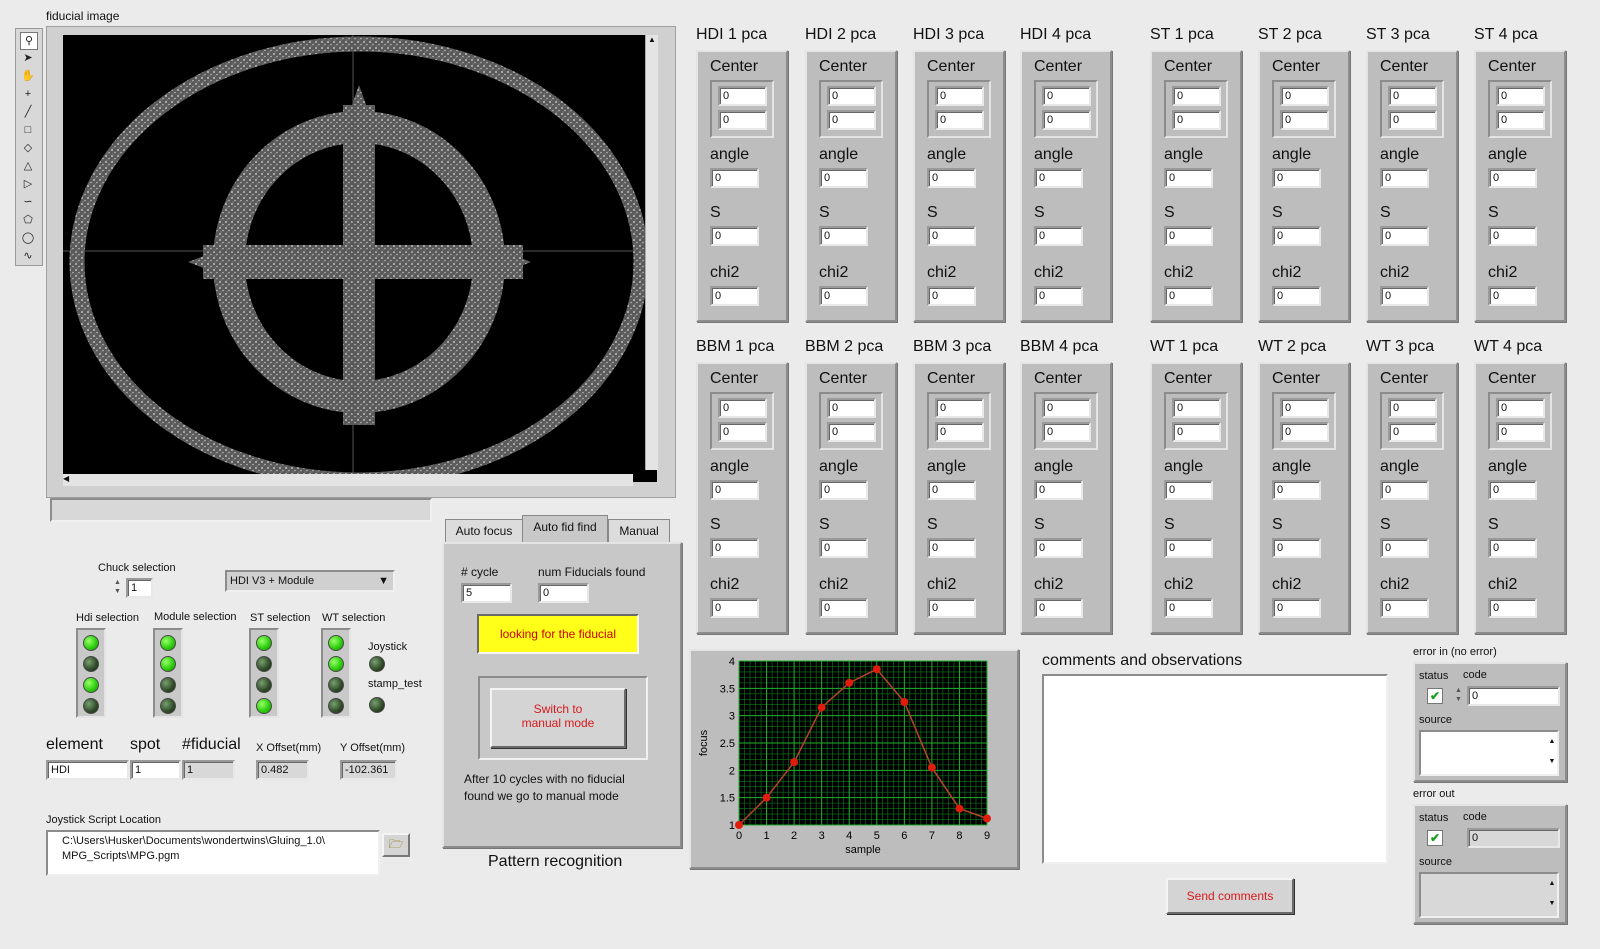 The image size is (1600, 949). What do you see at coordinates (1435, 696) in the screenshot?
I see `error-in-status-check-icon: ✔` at bounding box center [1435, 696].